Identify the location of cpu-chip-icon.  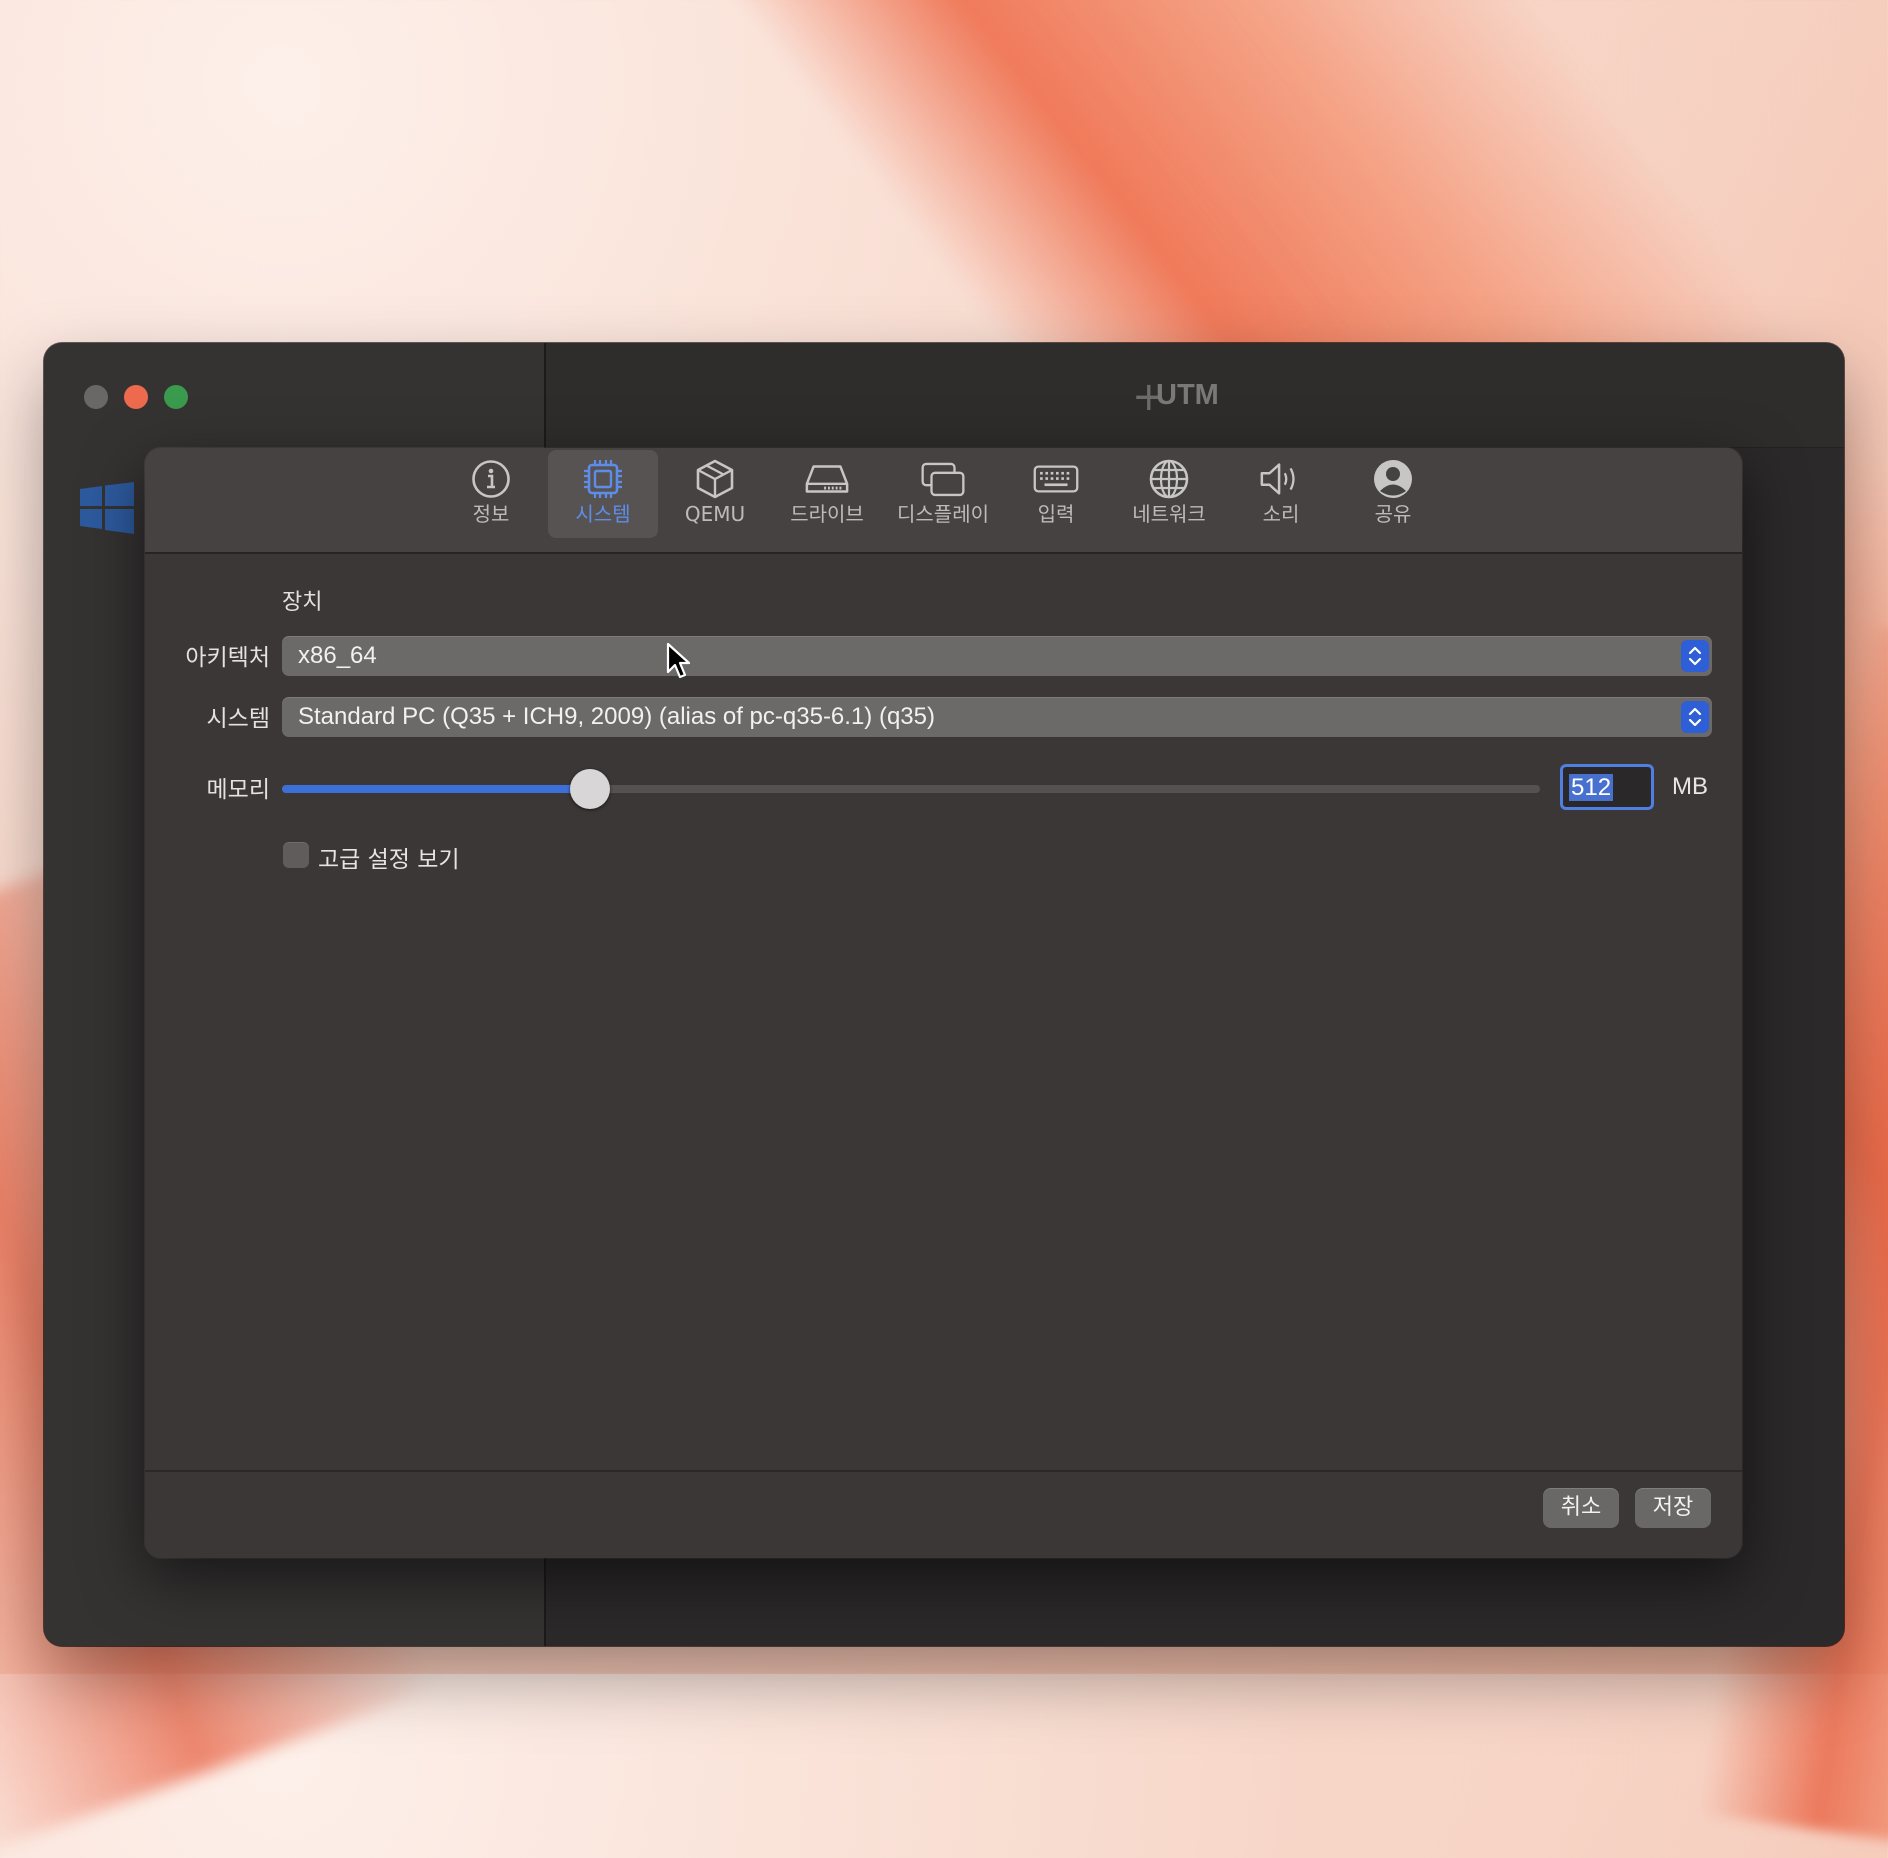
(603, 479).